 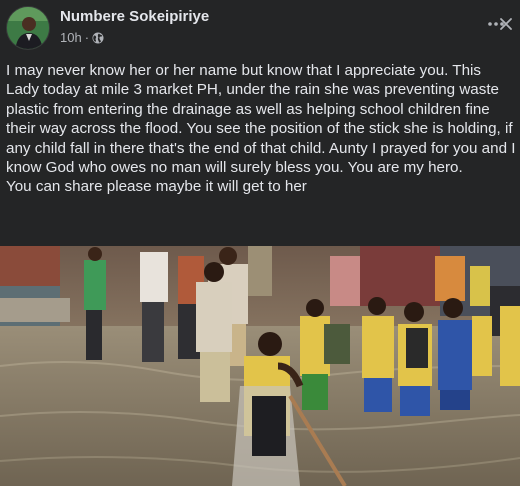 I want to click on post-timestamp: 10h, so click(x=71, y=37).